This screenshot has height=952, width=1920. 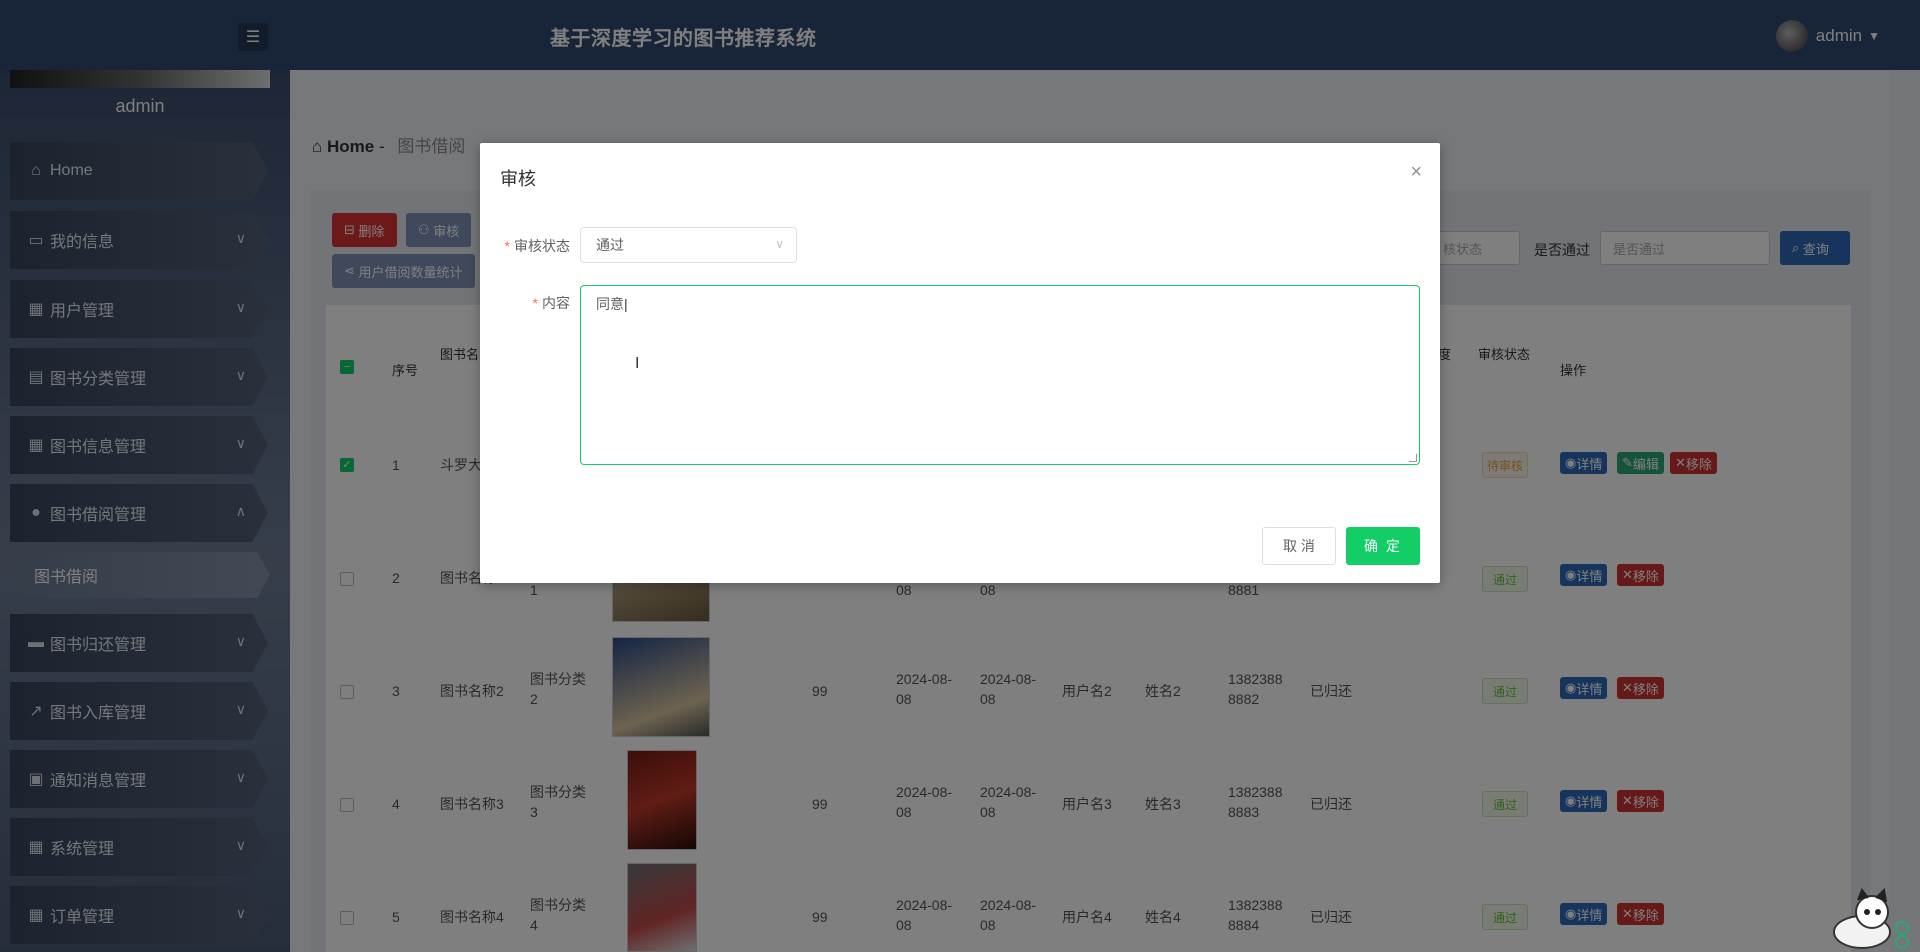 I want to click on confirm-button: 确 定, so click(x=1383, y=546).